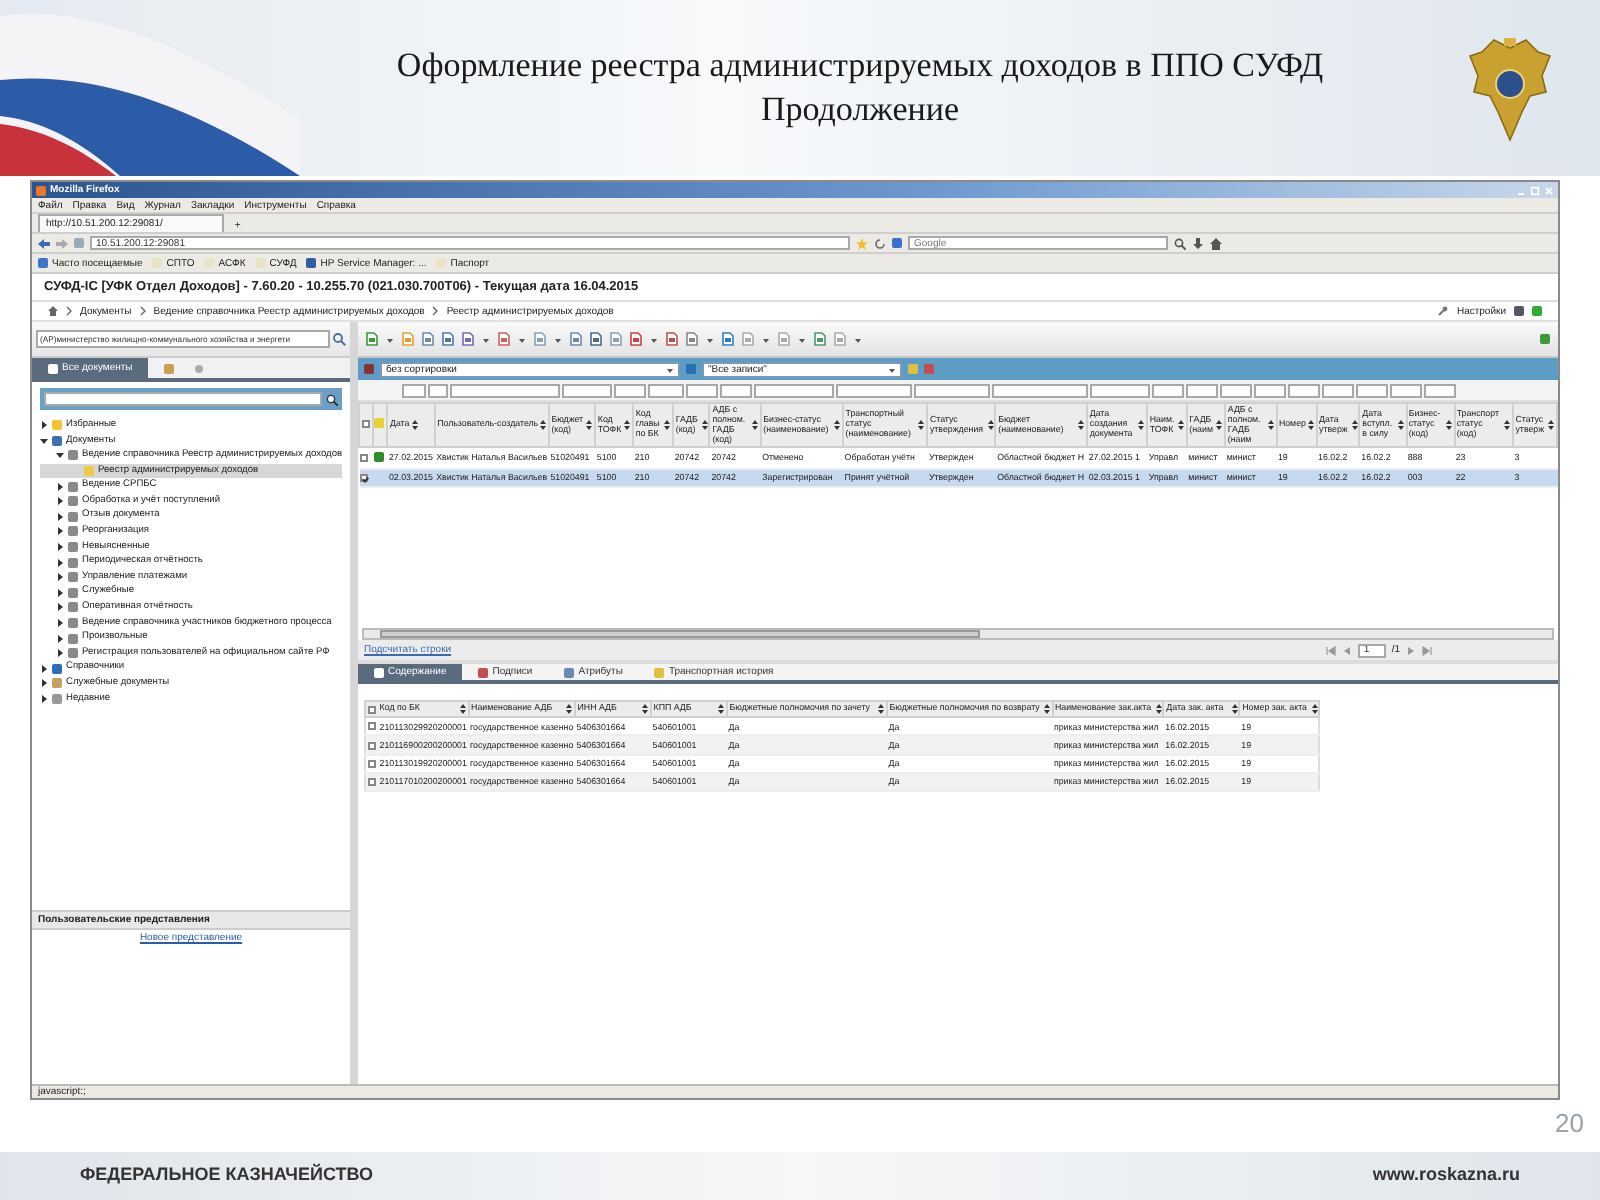  Describe the element at coordinates (41, 190) in the screenshot. I see `browser-logo-icon` at that location.